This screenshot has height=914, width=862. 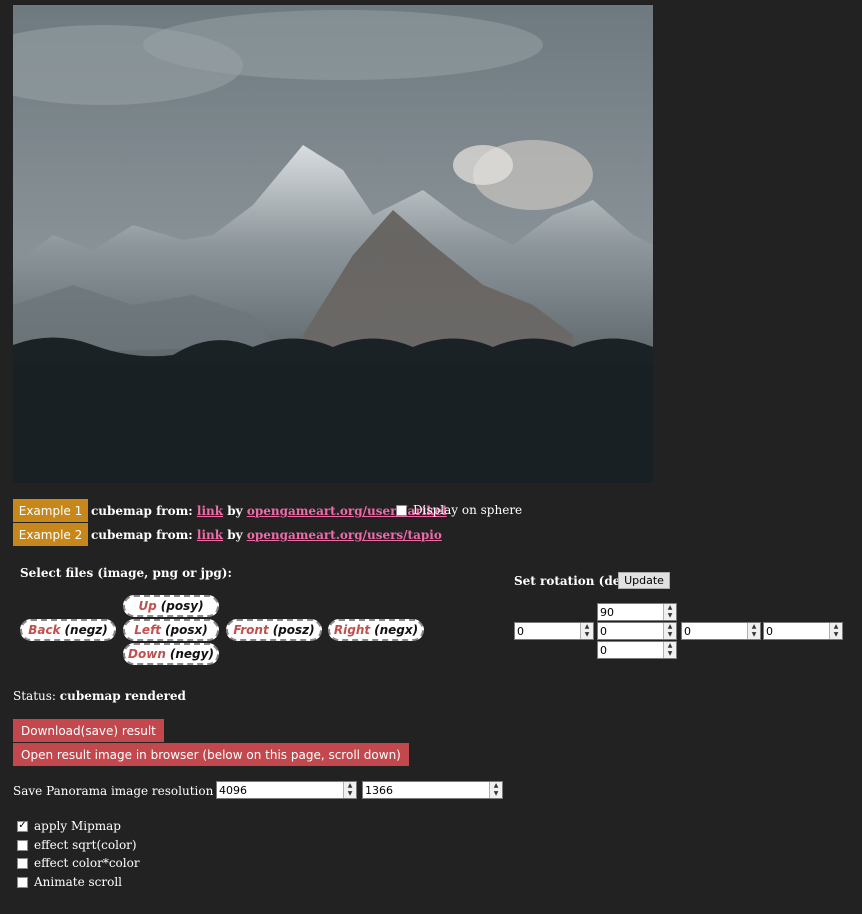 I want to click on rotation-right2-input: 0 ▲ ▼, so click(x=803, y=631).